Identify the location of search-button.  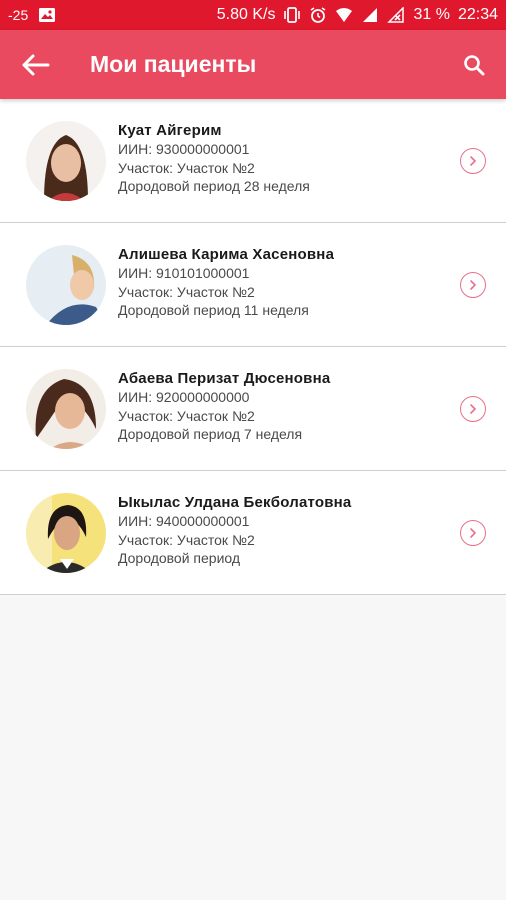
(474, 65).